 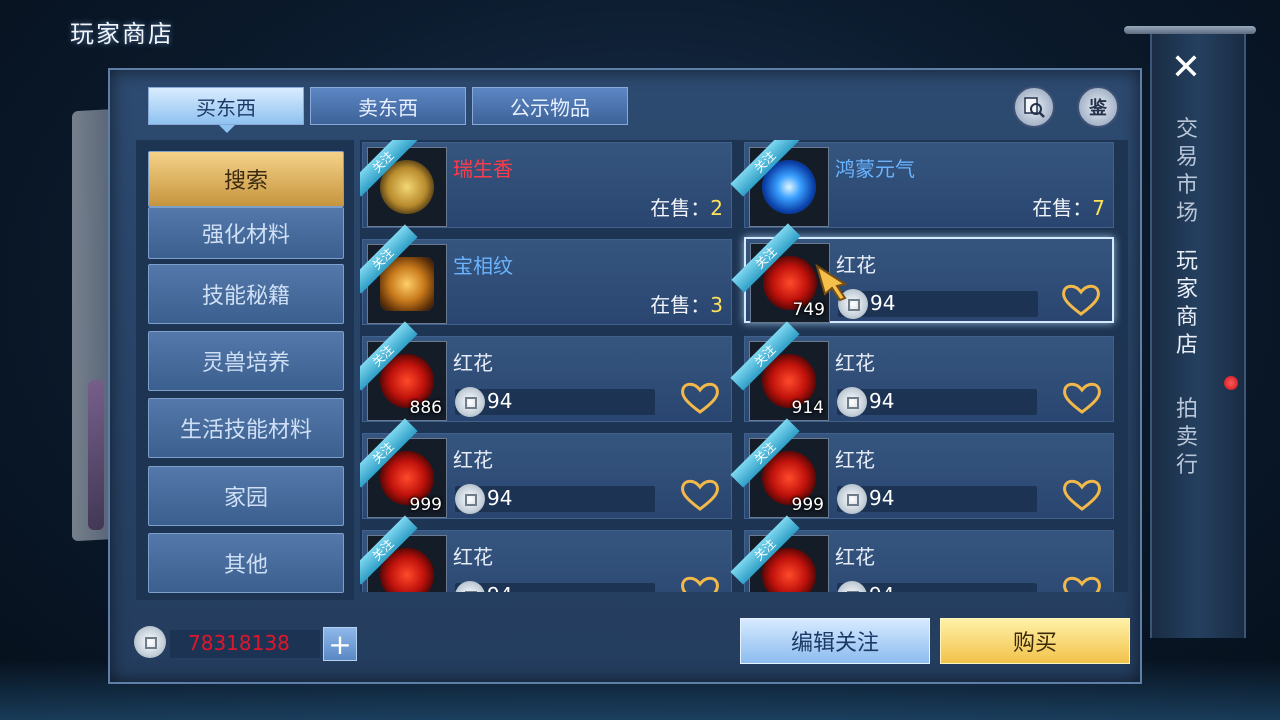 What do you see at coordinates (716, 208) in the screenshot?
I see `onsale-count: 2` at bounding box center [716, 208].